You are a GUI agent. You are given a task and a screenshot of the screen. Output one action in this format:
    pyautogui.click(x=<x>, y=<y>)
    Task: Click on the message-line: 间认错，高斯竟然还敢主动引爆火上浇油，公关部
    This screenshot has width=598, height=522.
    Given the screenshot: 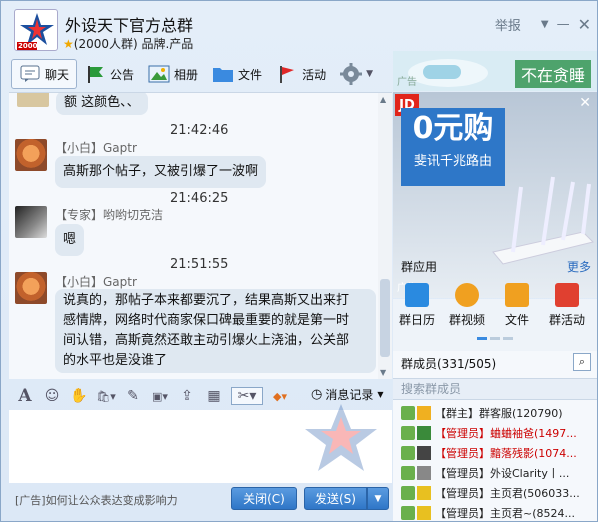 What is the action you would take?
    pyautogui.click(x=206, y=340)
    